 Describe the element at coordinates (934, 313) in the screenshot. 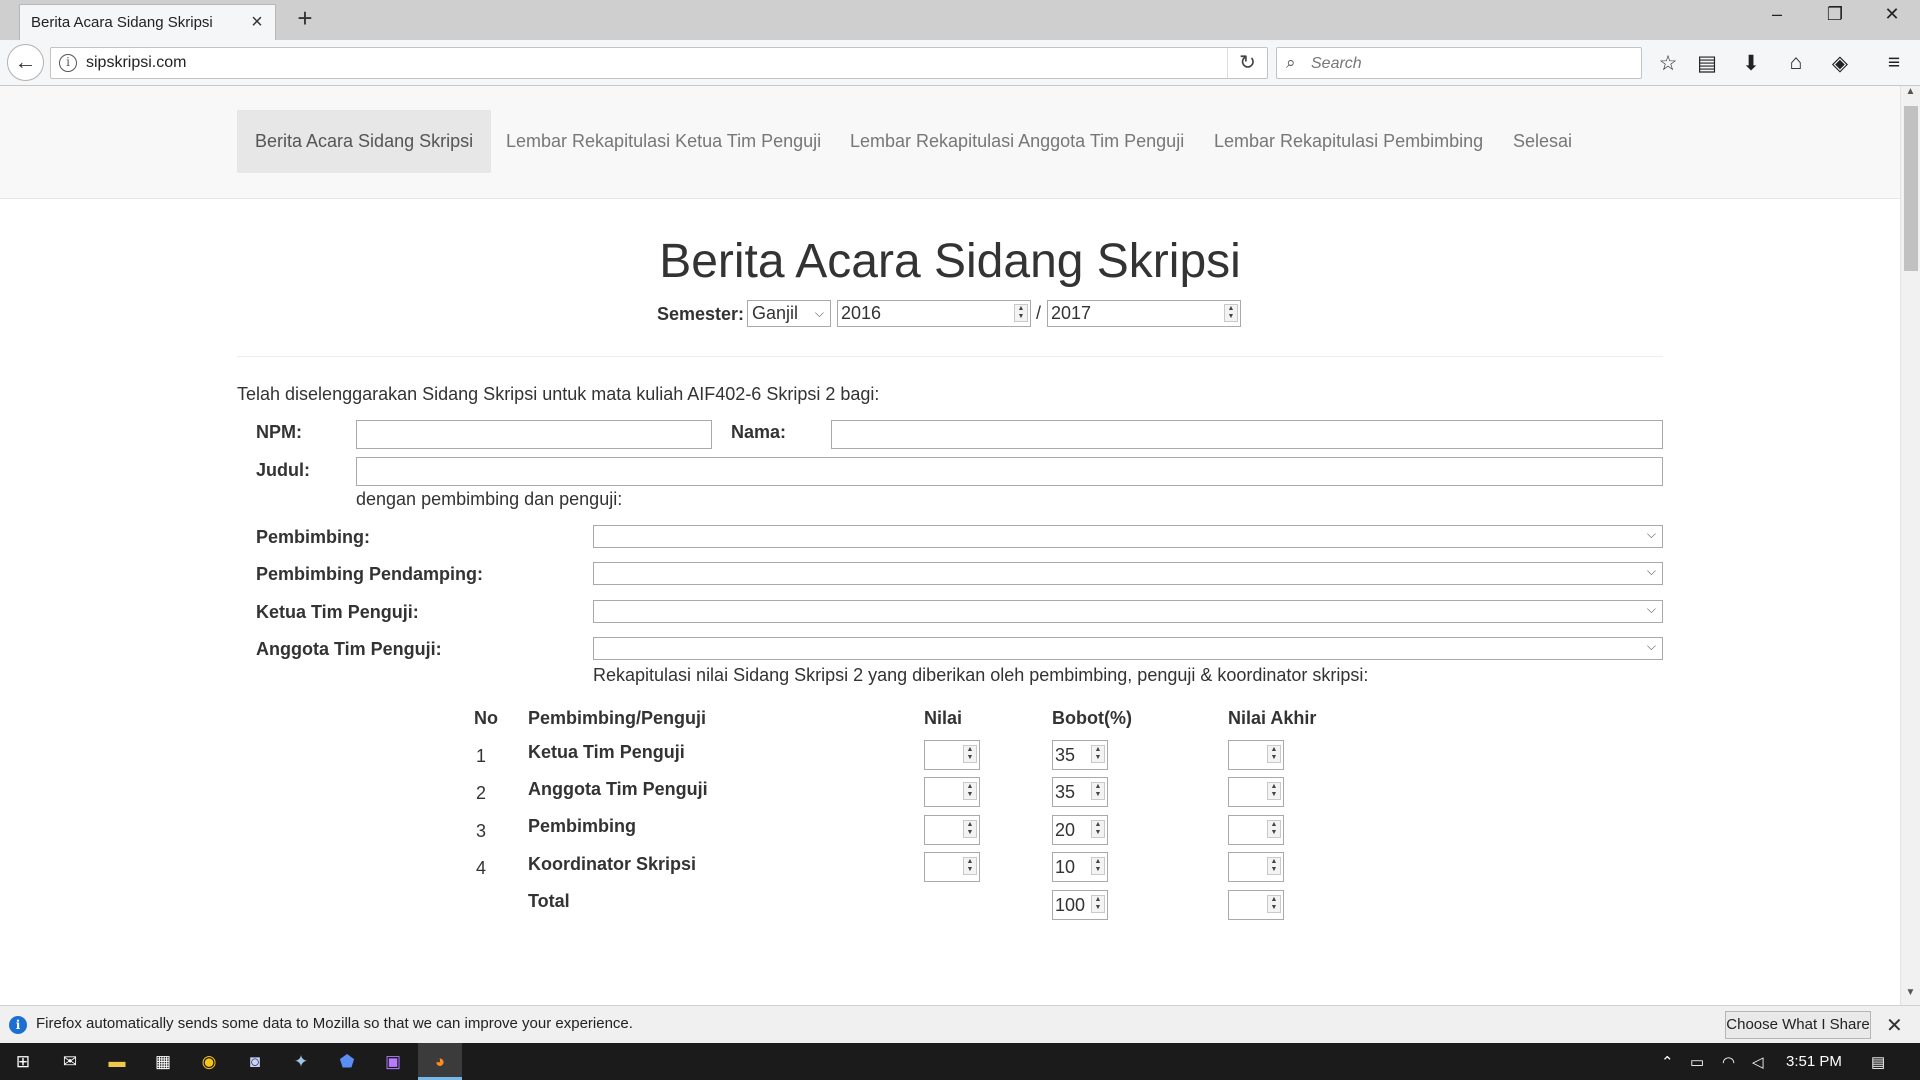

I see `year-start-input: 2016 ▲ ▼` at that location.